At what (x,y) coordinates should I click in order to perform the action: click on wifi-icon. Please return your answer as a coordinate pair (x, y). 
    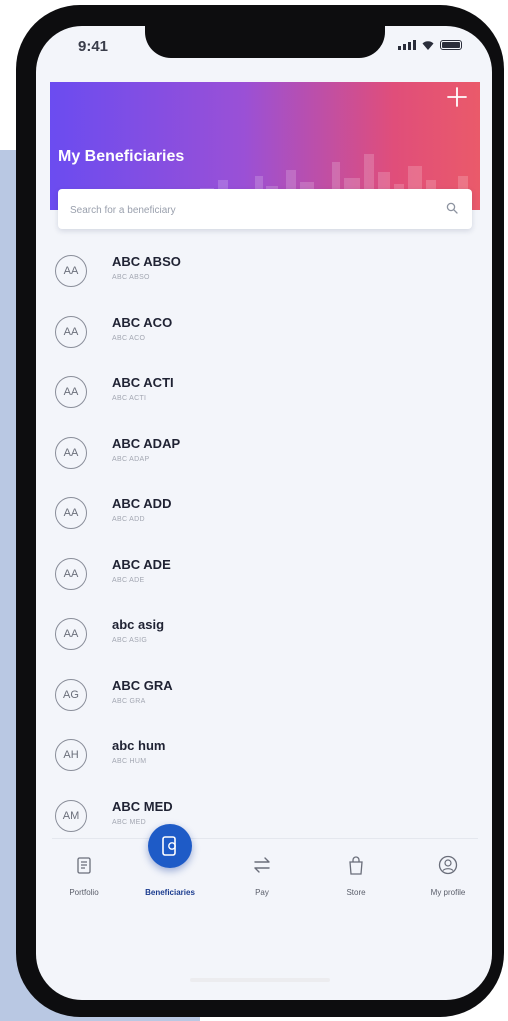
    Looking at the image, I should click on (428, 45).